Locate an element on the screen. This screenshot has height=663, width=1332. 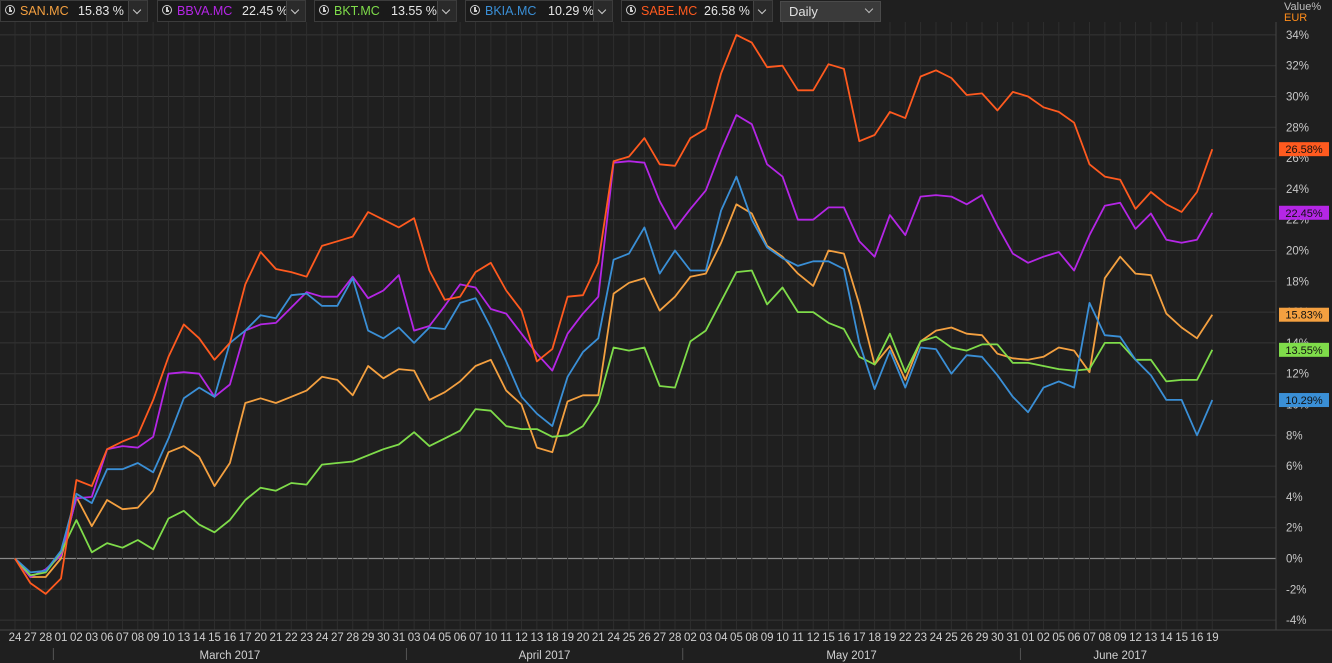
y-tick-label: 30% is located at coordinates (1297, 98).